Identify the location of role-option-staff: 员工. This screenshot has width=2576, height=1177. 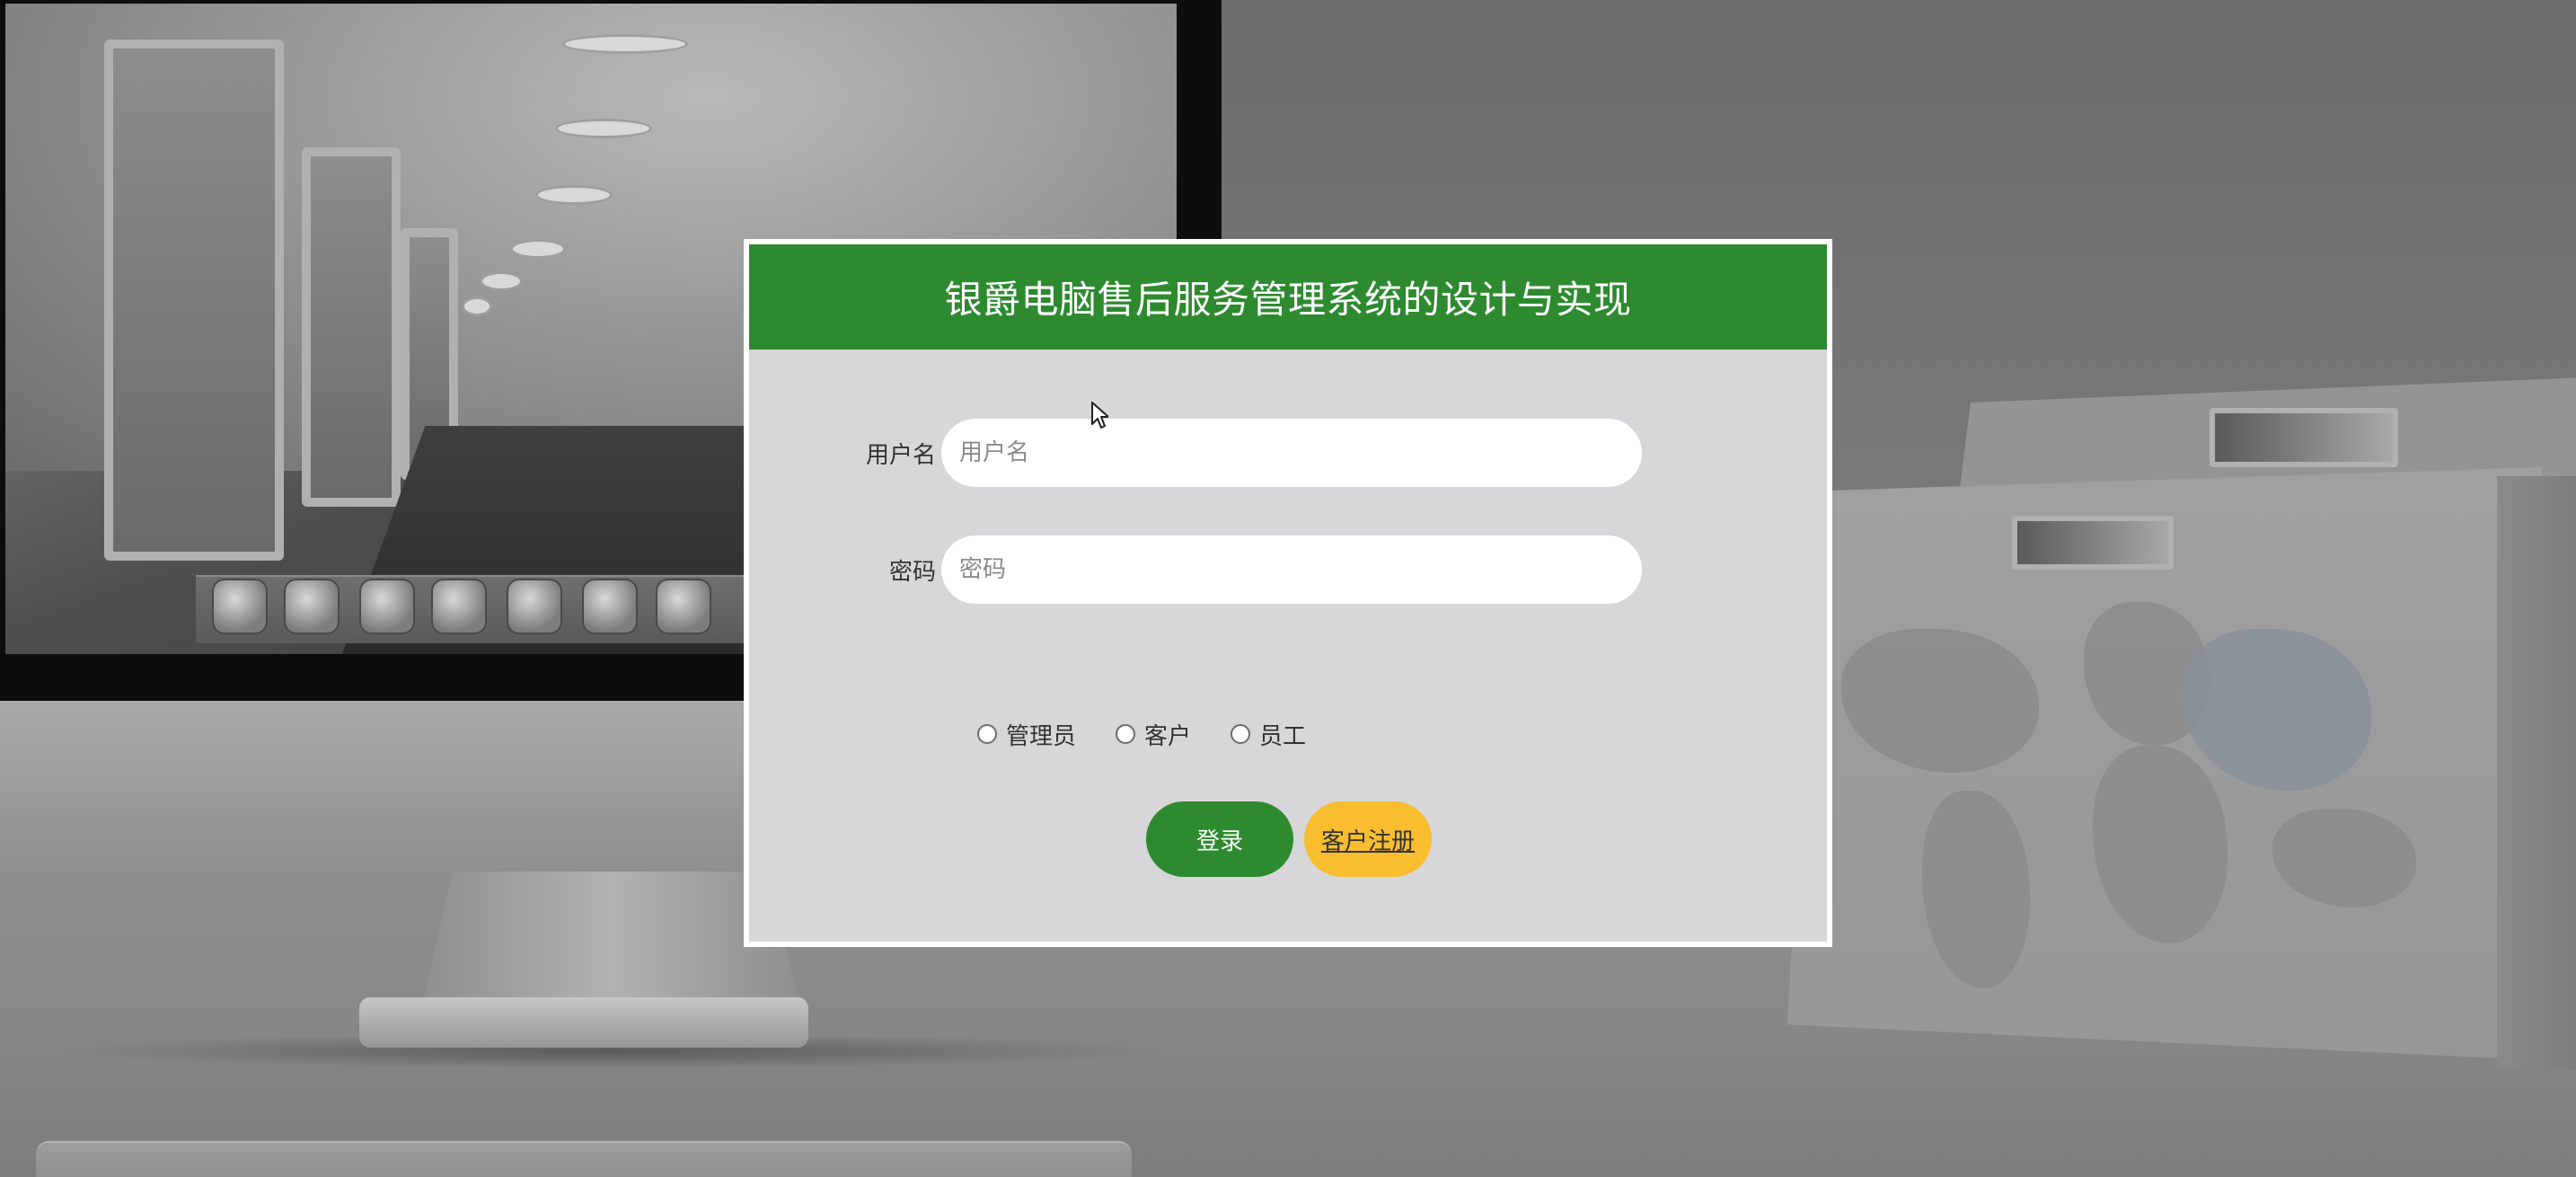
(1268, 734).